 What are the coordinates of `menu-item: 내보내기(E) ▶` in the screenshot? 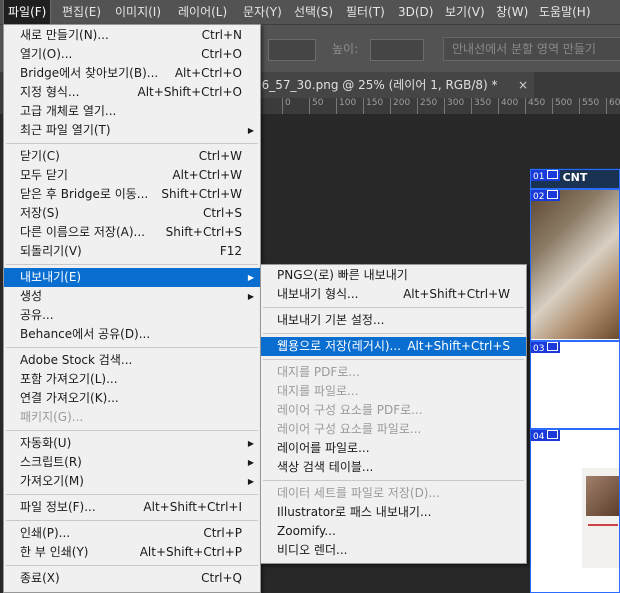 It's located at (132, 277).